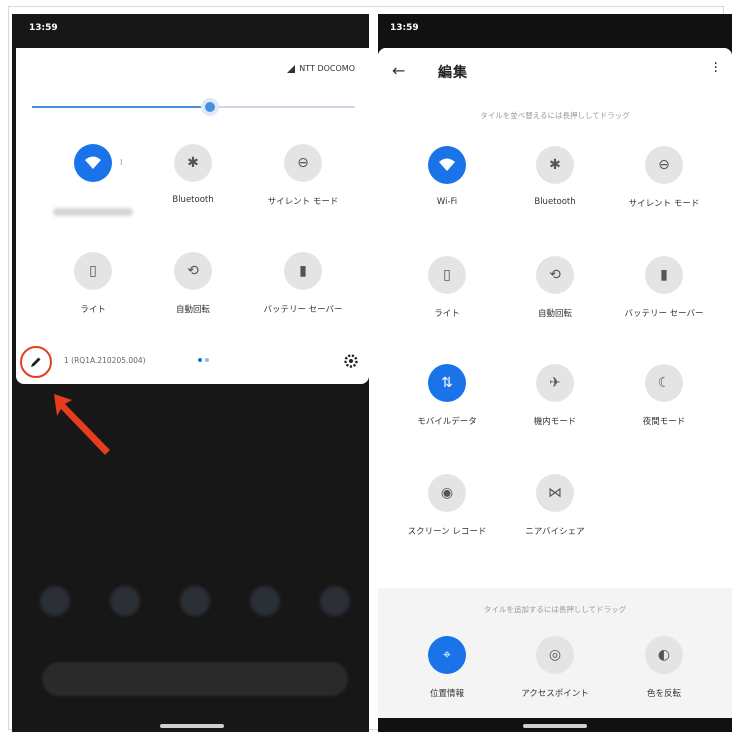  I want to click on brightness-fill, so click(121, 107).